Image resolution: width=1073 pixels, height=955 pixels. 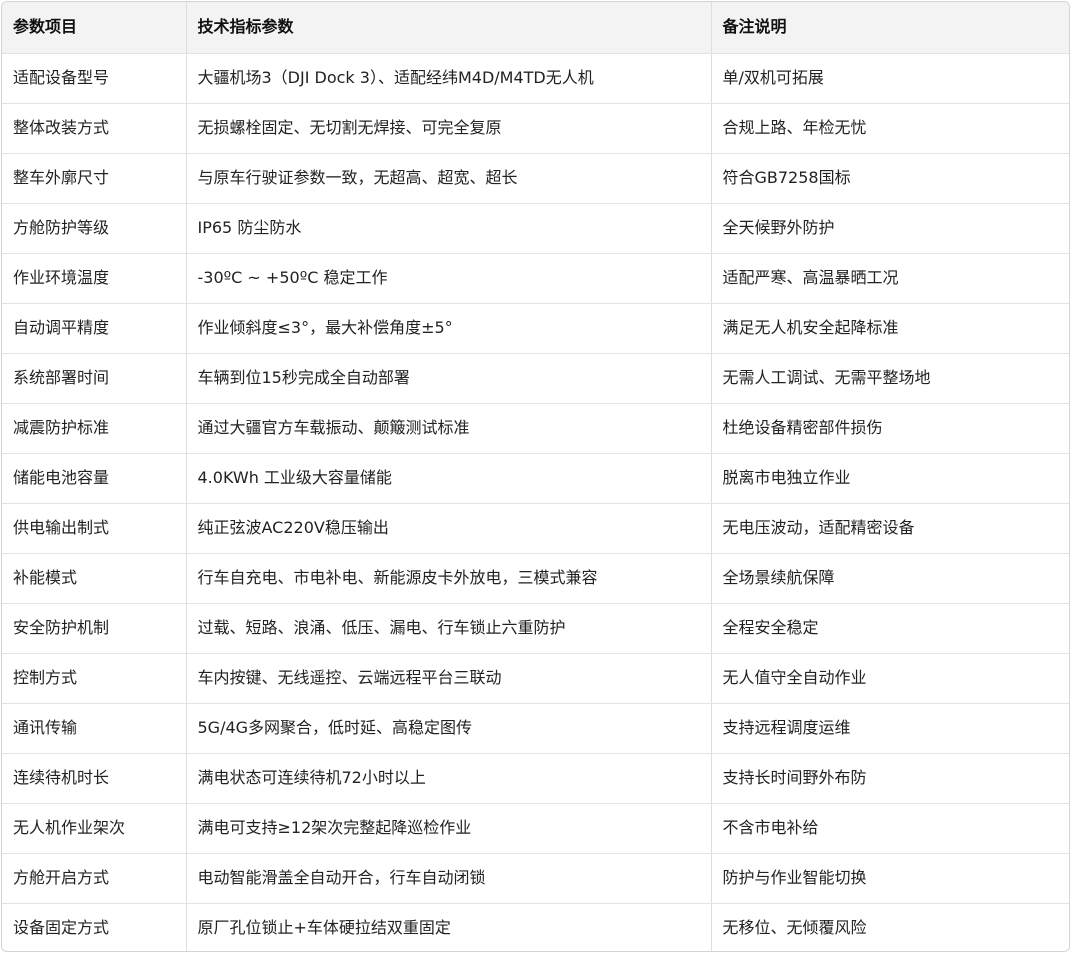 What do you see at coordinates (94, 927) in the screenshot?
I see `cell-parameter-item: 设备固定方式` at bounding box center [94, 927].